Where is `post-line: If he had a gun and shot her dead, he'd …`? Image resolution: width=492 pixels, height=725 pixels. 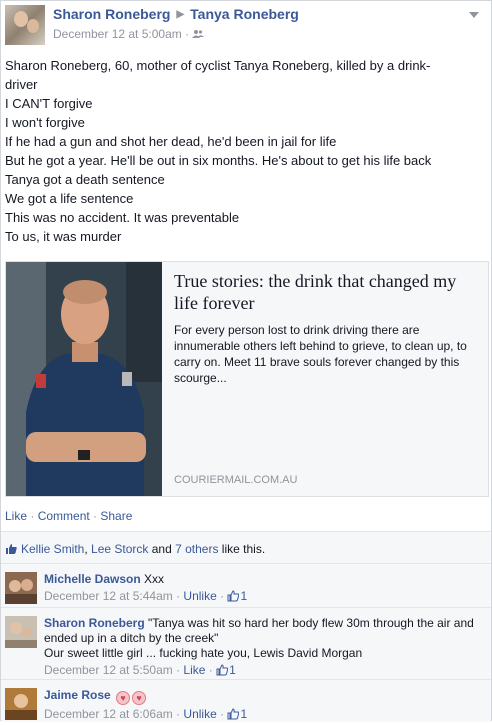
post-line: If he had a gun and shot her dead, he'd … is located at coordinates (171, 141).